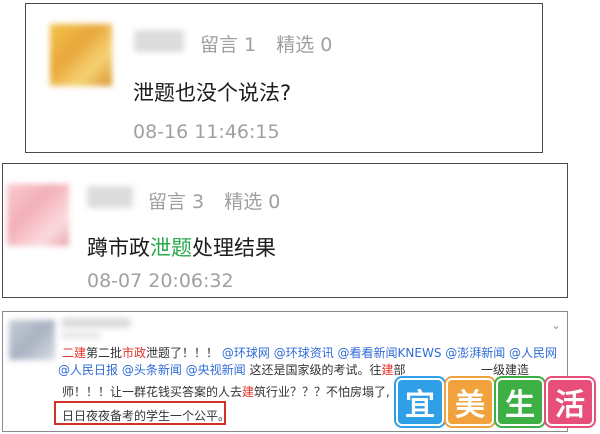  I want to click on post-meta, so click(81, 335).